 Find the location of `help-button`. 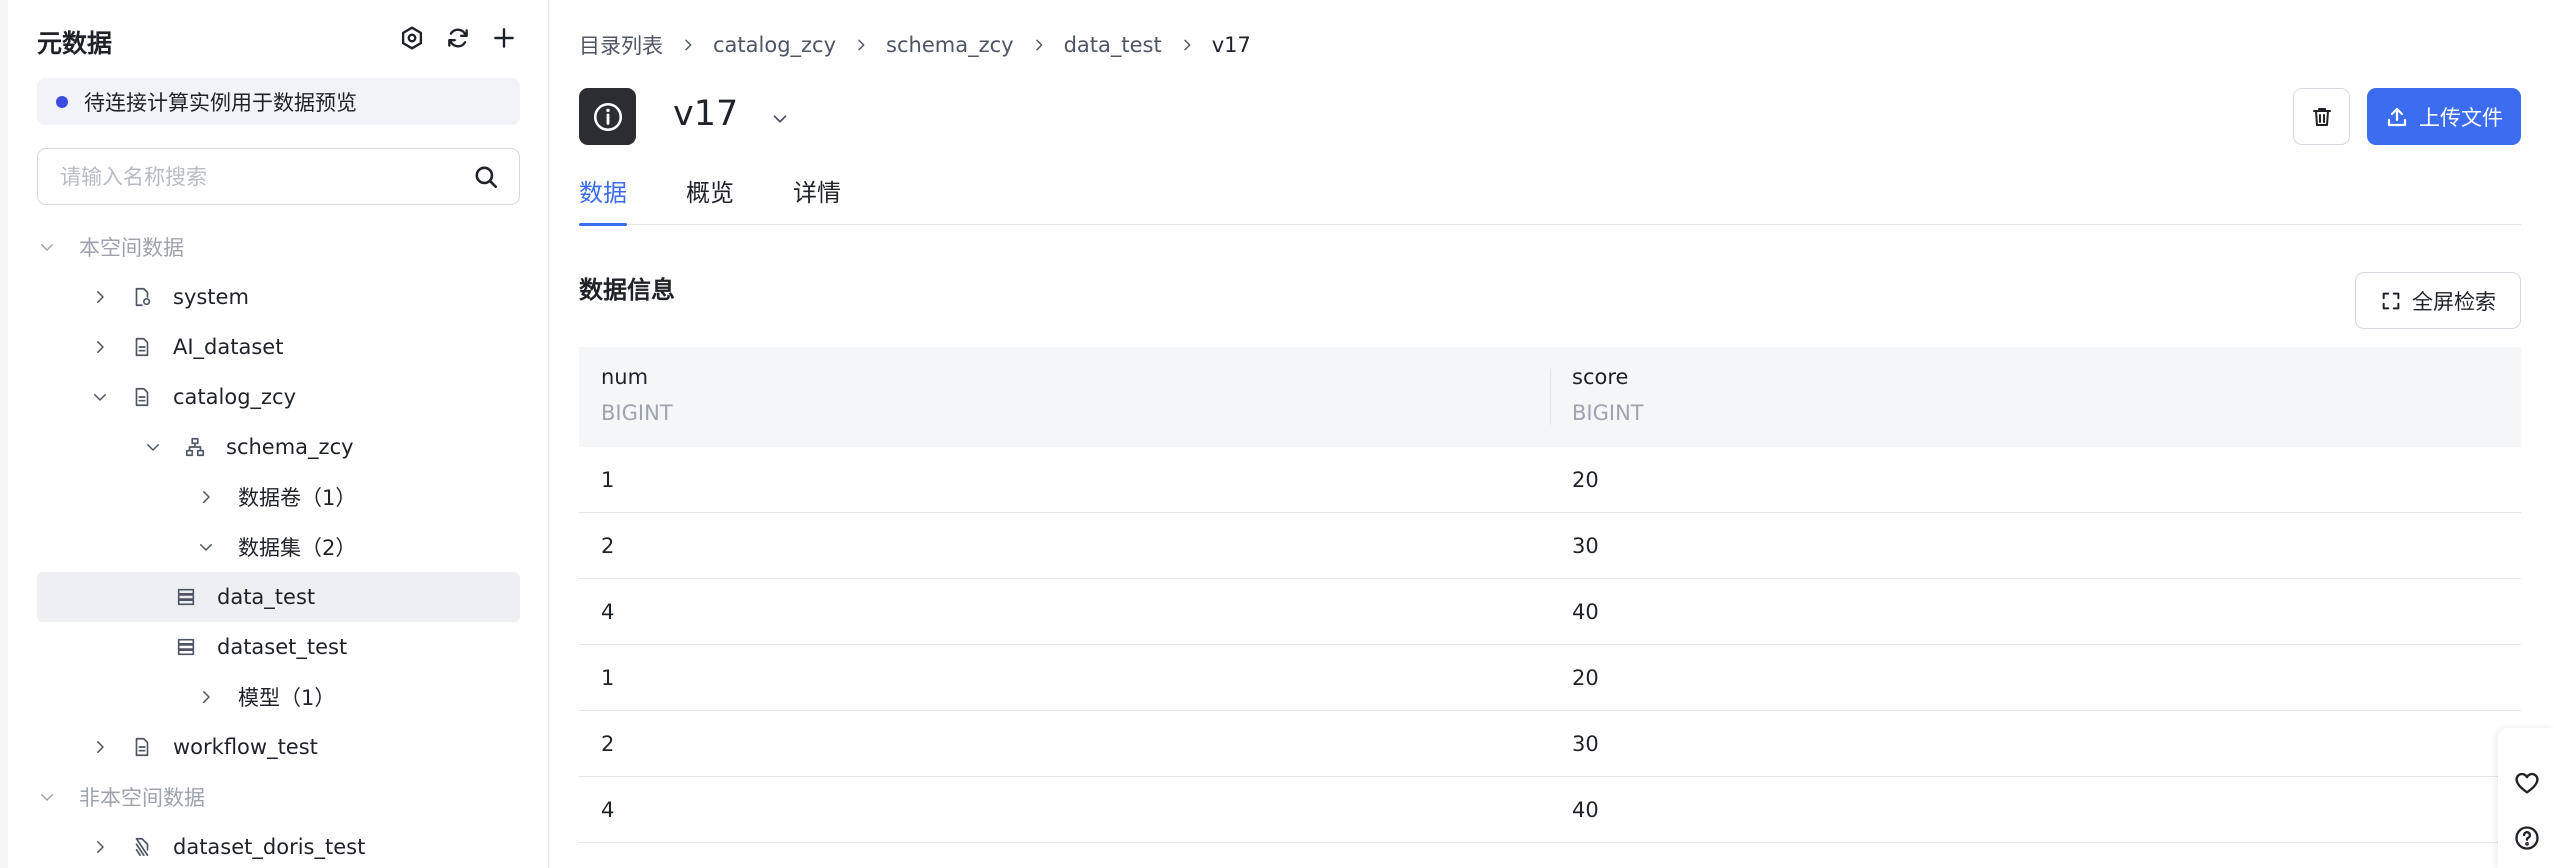

help-button is located at coordinates (2527, 838).